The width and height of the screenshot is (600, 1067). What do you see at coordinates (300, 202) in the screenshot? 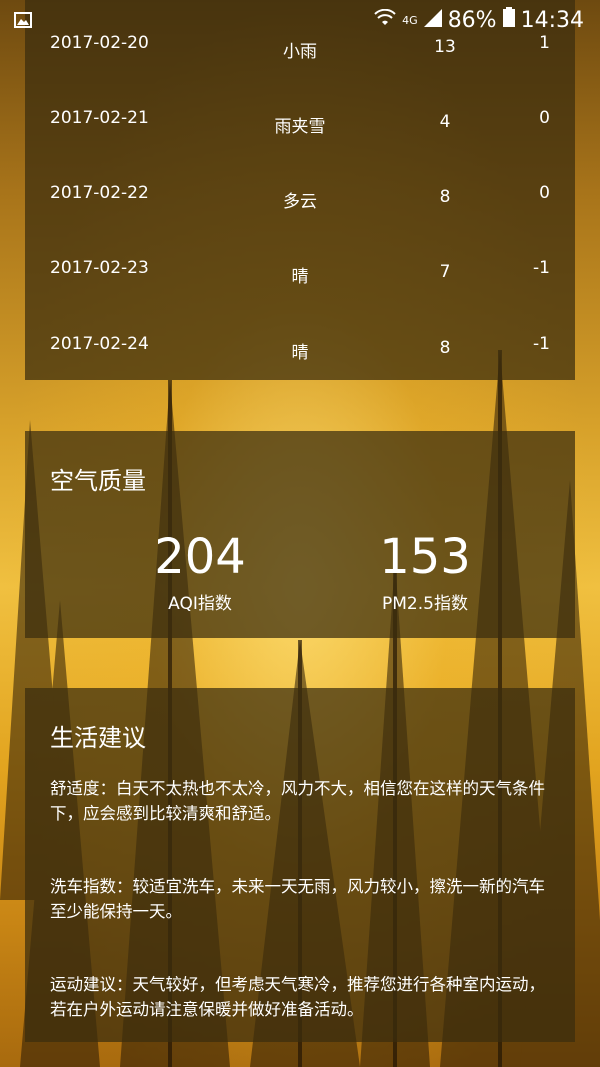
I see `forecast-weather: 多云` at bounding box center [300, 202].